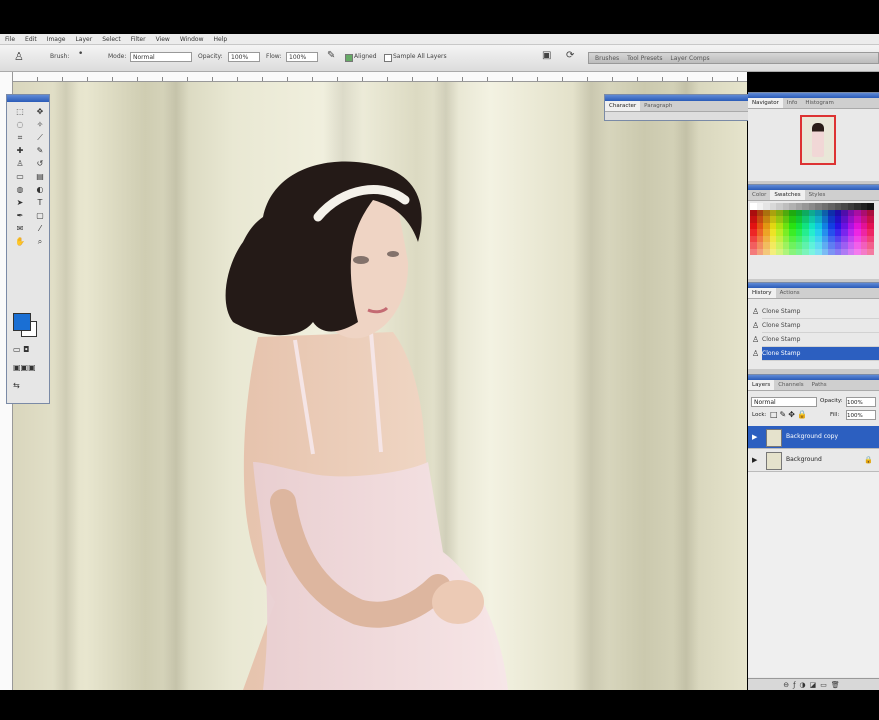 This screenshot has height=720, width=879. What do you see at coordinates (40, 124) in the screenshot?
I see `magic-wand-tool-icon: ✧` at bounding box center [40, 124].